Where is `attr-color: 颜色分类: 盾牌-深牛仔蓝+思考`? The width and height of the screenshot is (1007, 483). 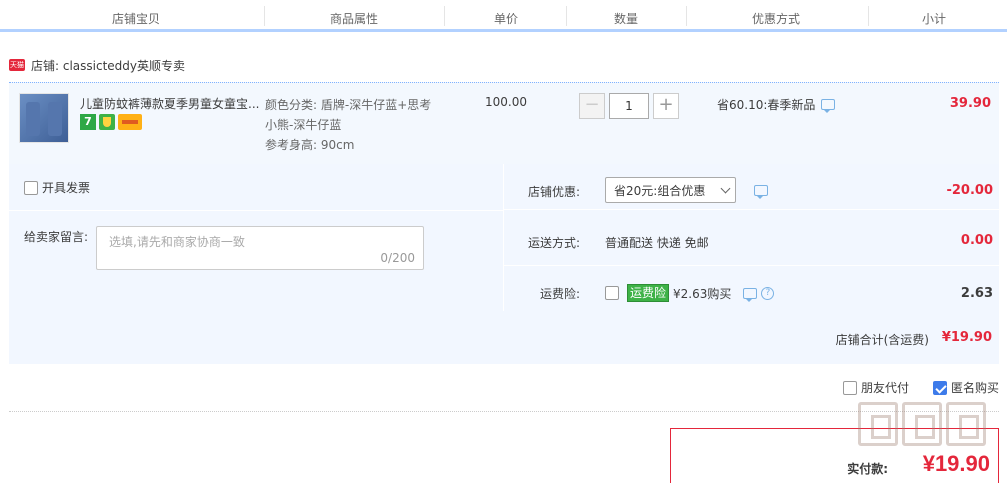
attr-color: 颜色分类: 盾牌-深牛仔蓝+思考 is located at coordinates (348, 105).